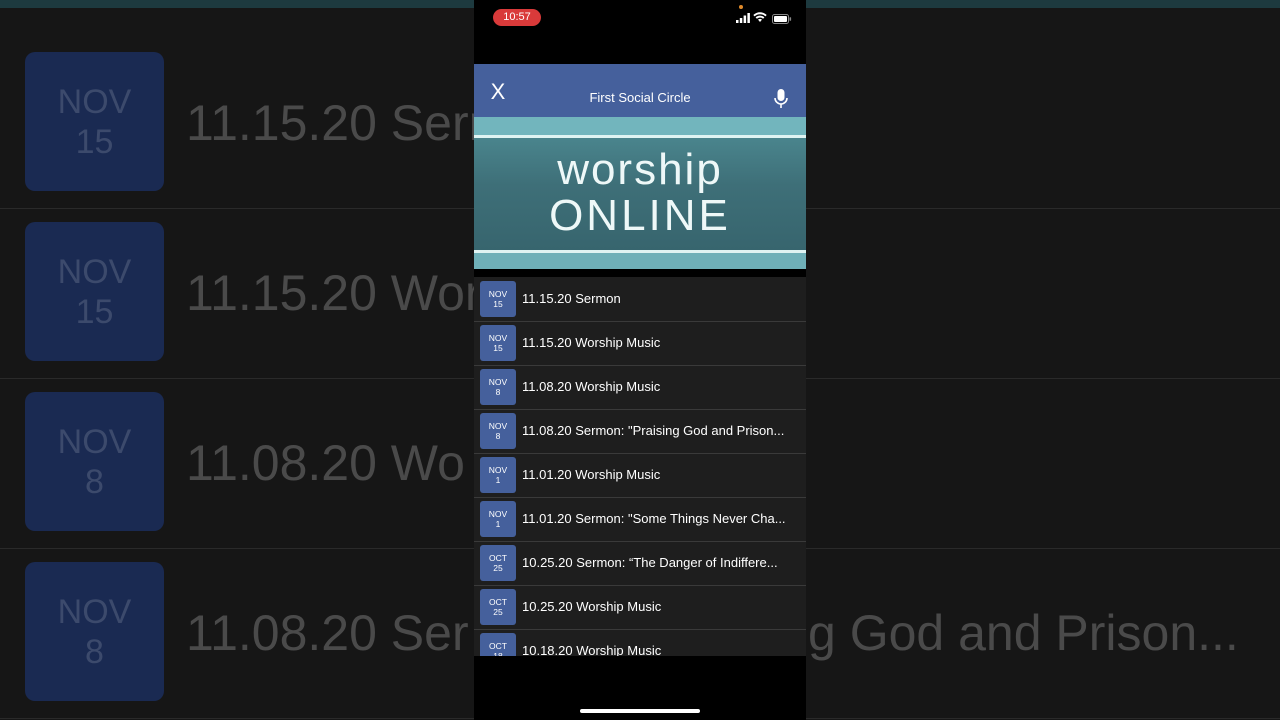  What do you see at coordinates (341, 123) in the screenshot?
I see `background-title: 11.15.20 Sern` at bounding box center [341, 123].